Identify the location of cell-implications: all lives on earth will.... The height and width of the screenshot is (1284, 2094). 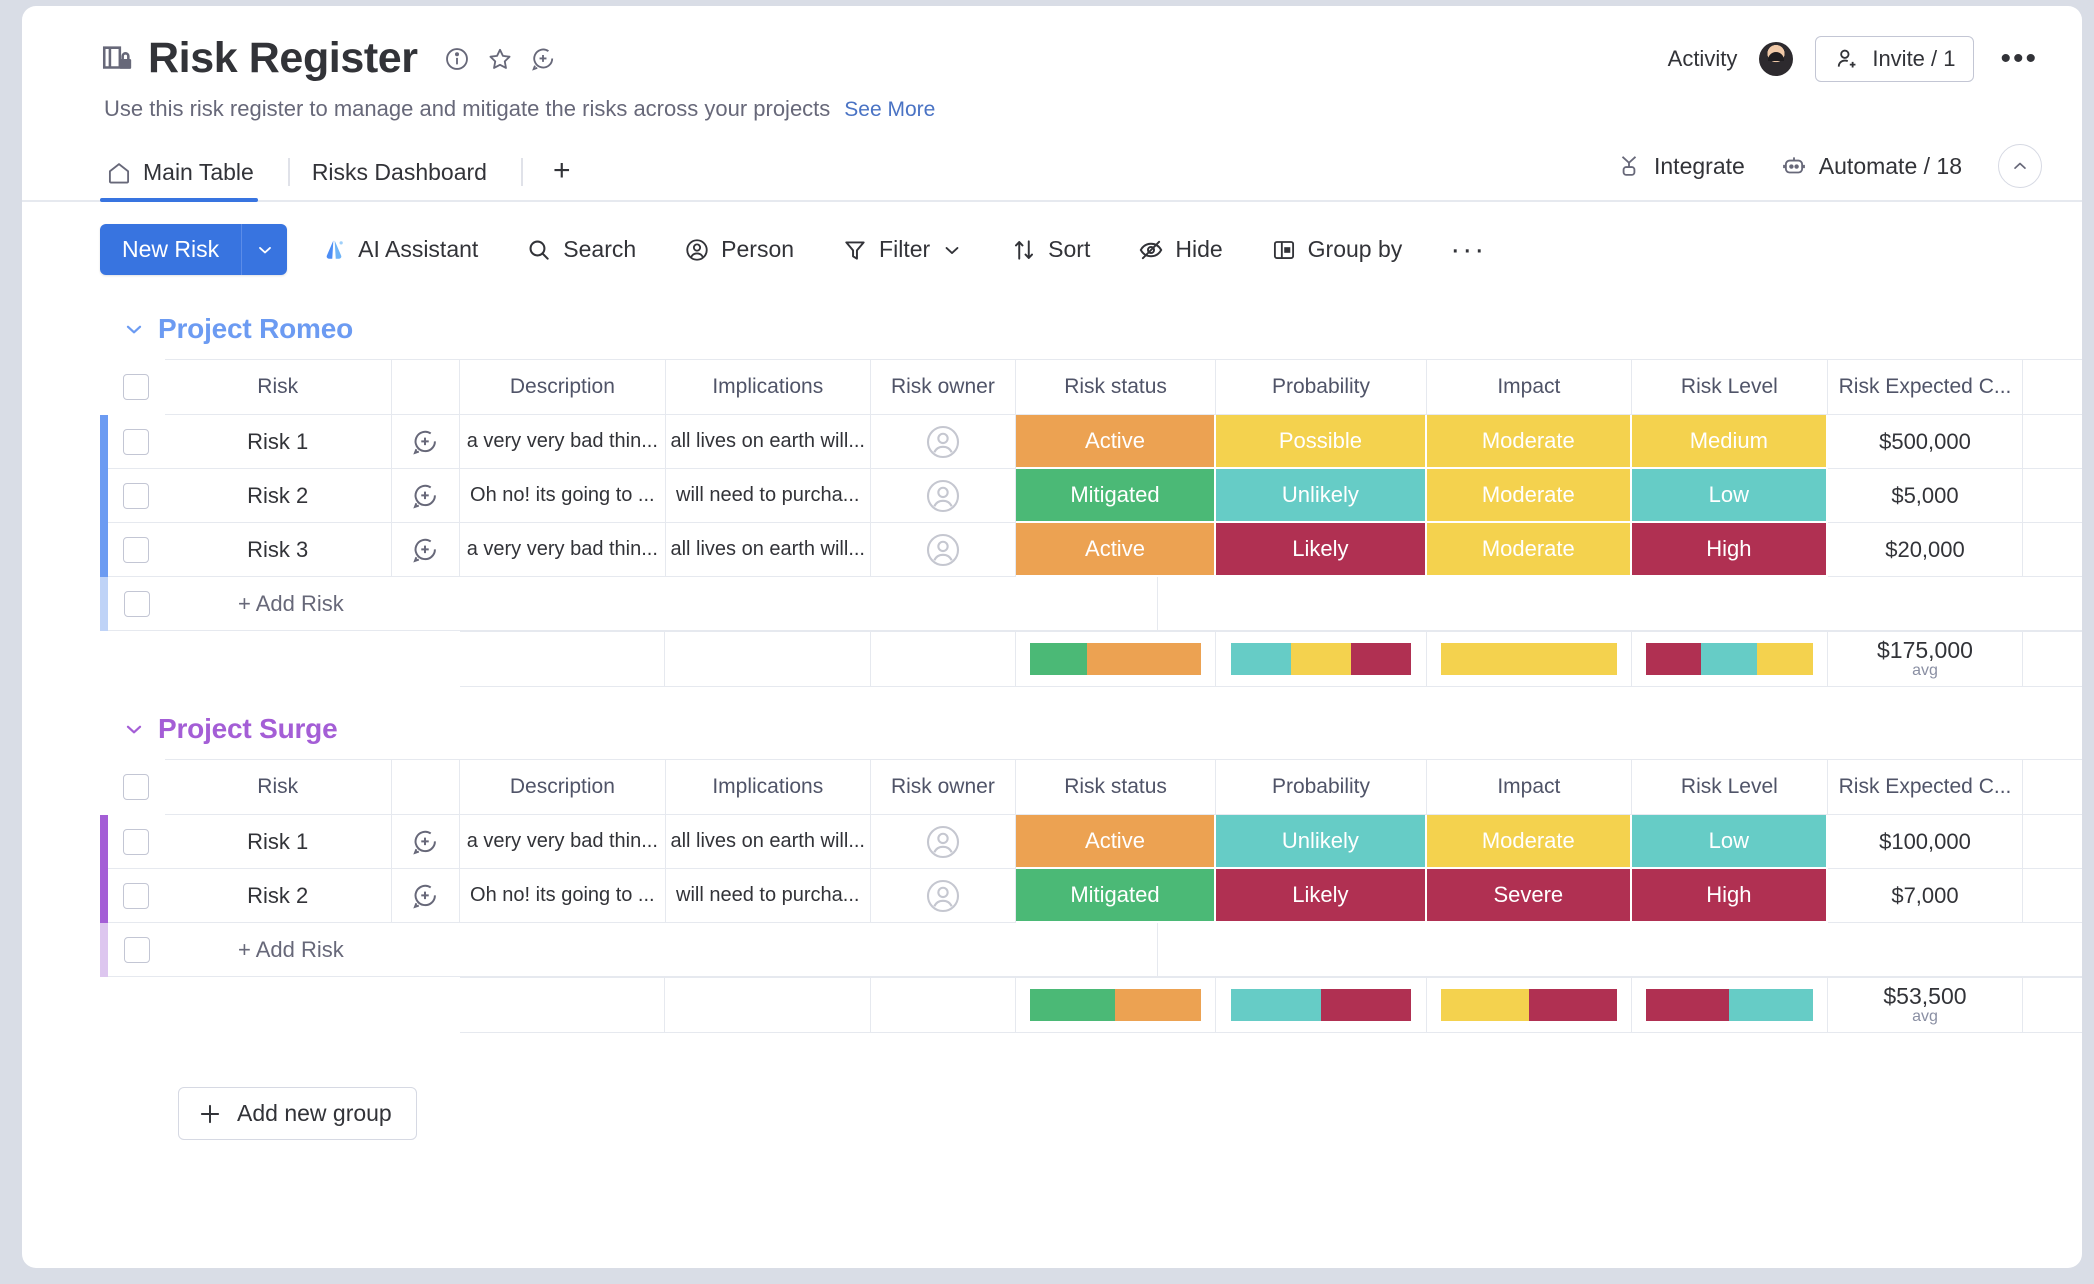
(768, 842).